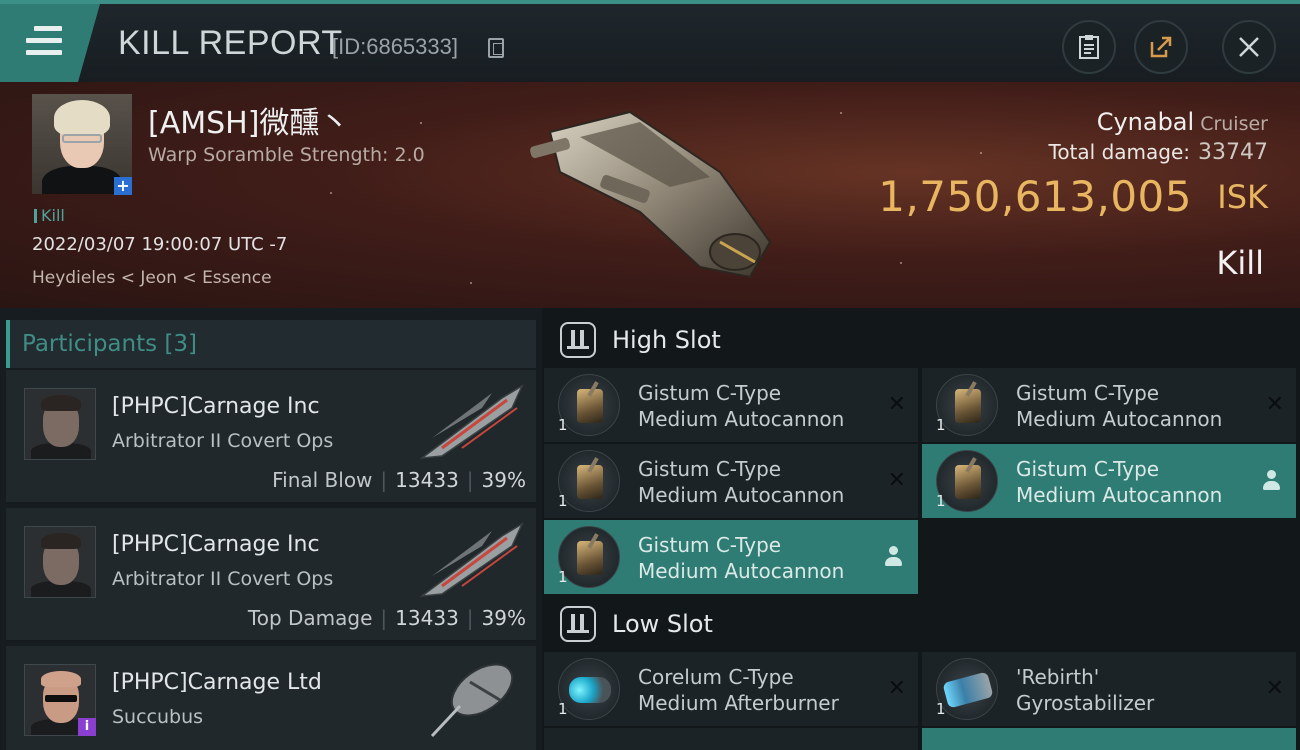 This screenshot has width=1300, height=750. What do you see at coordinates (578, 340) in the screenshot?
I see `high-slot-icon` at bounding box center [578, 340].